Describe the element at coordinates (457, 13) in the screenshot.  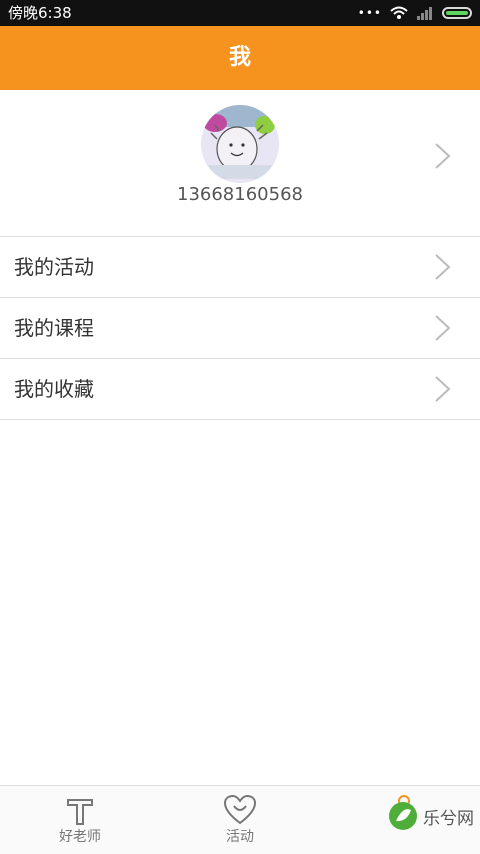
I see `battery-icon` at that location.